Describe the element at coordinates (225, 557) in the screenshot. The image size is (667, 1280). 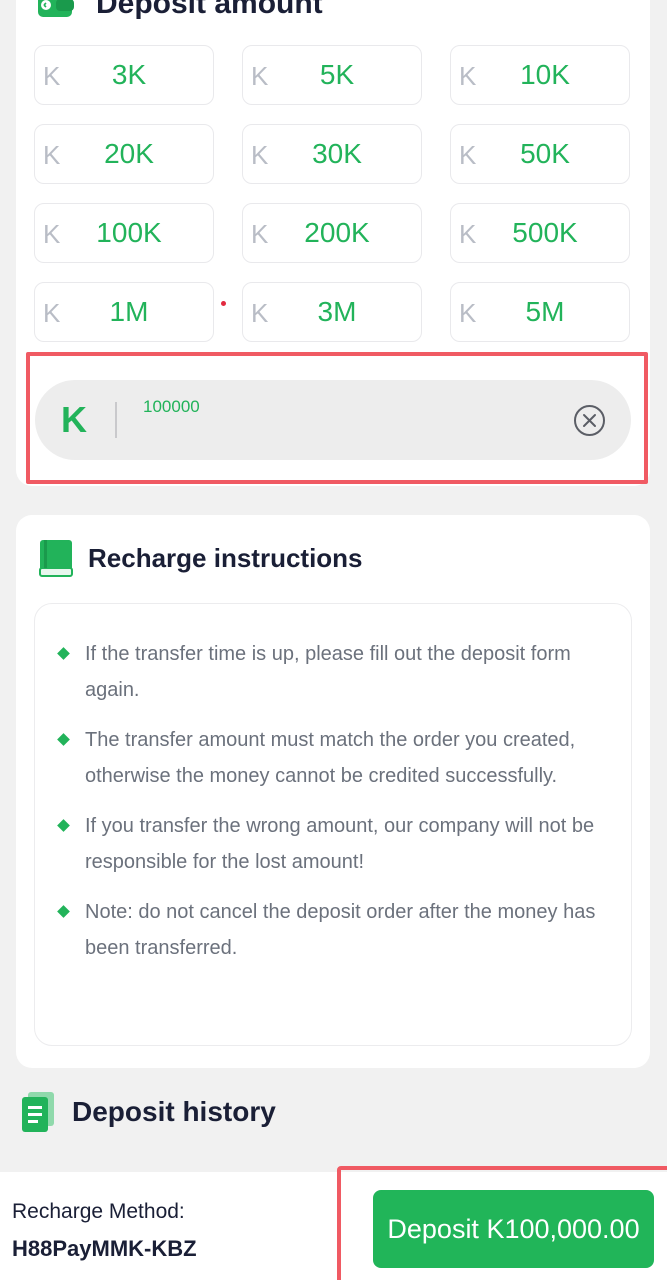
I see `recharge-instructions-title: Recharge instructions` at that location.